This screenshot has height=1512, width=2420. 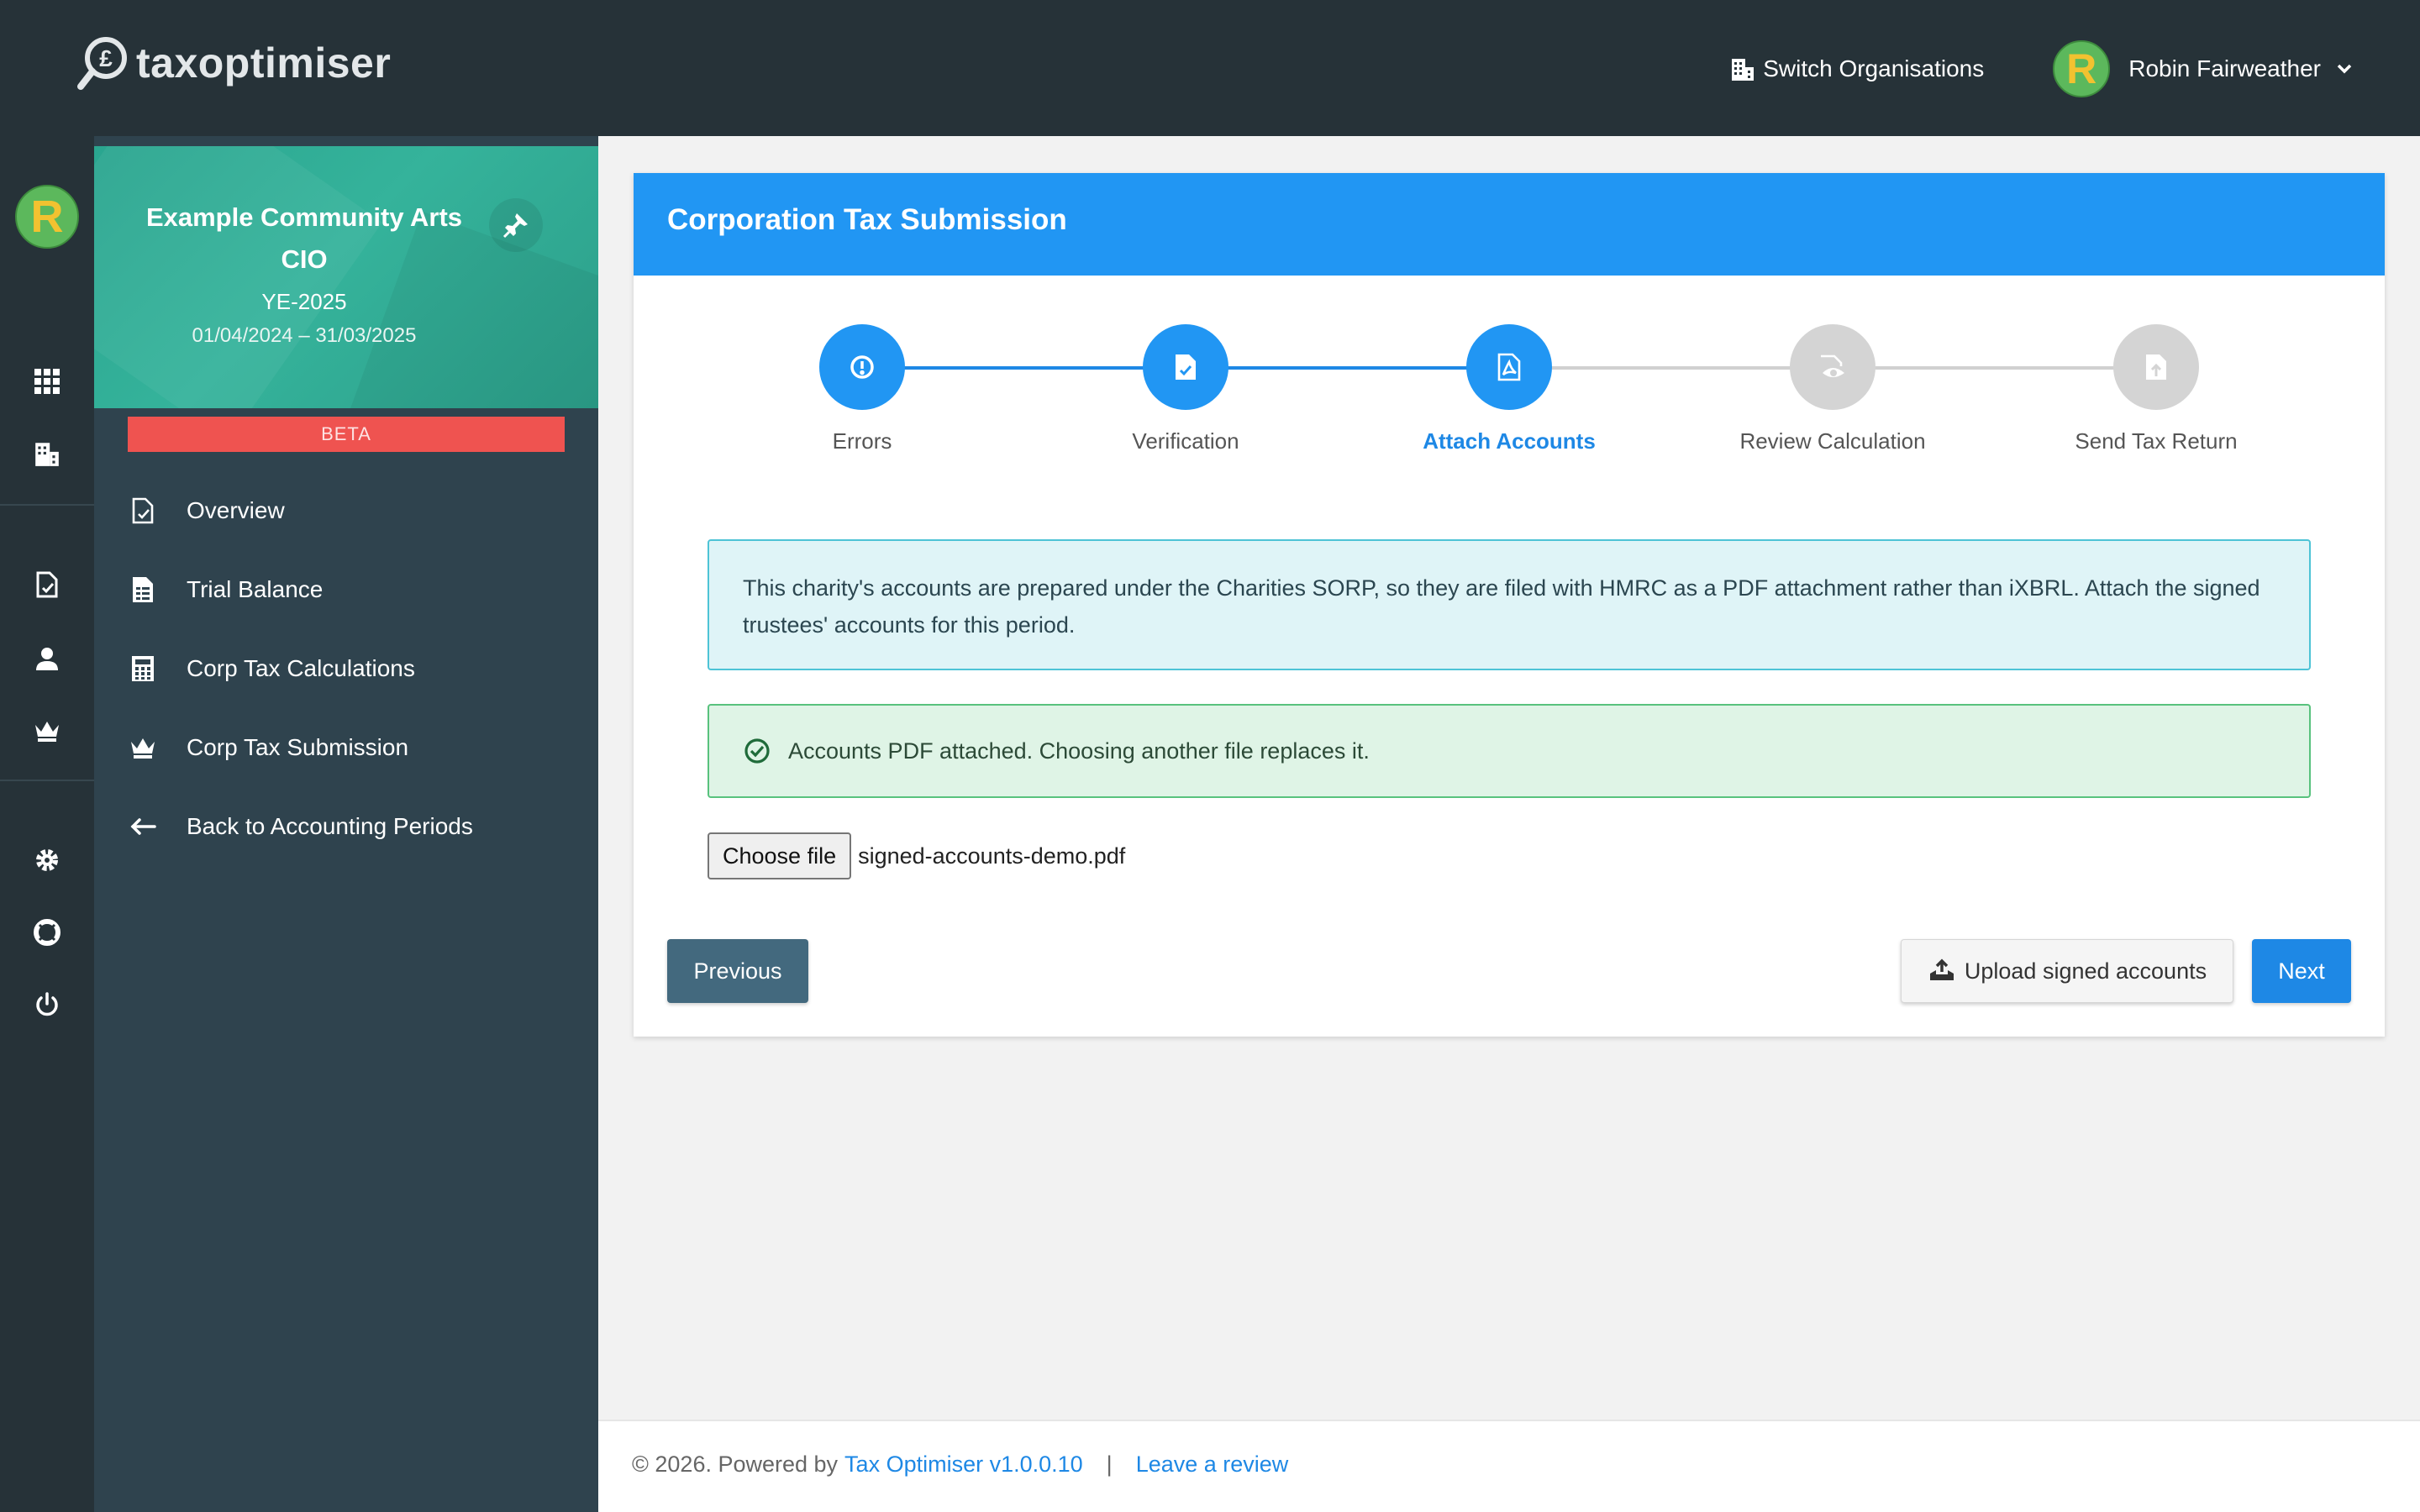 I want to click on pin-icon, so click(x=515, y=226).